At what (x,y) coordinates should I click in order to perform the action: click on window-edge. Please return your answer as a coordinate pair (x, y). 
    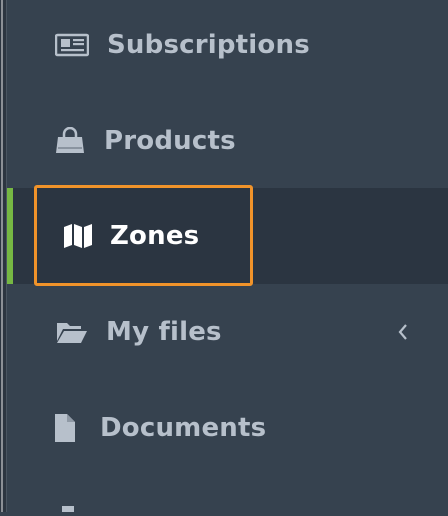
    Looking at the image, I should click on (3, 256).